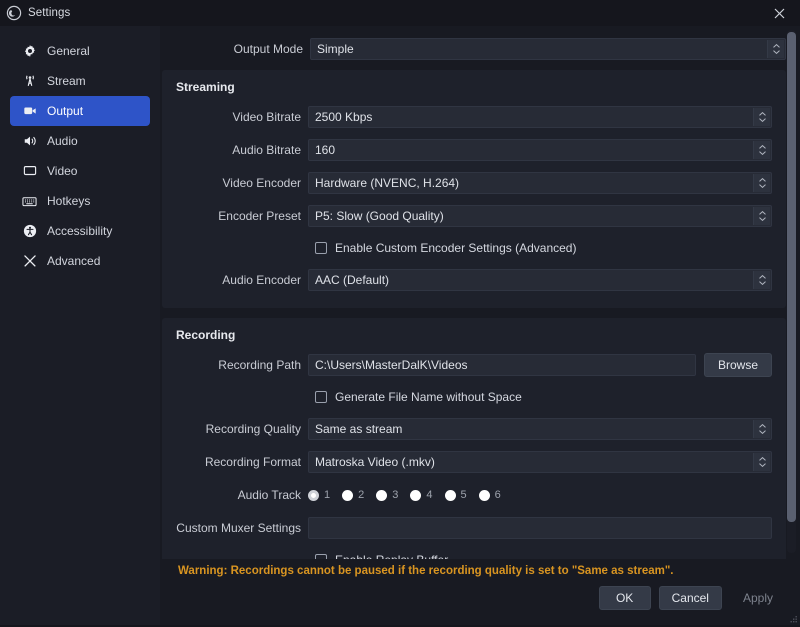 The image size is (800, 627). I want to click on audio-track-radio-3: 3, so click(387, 495).